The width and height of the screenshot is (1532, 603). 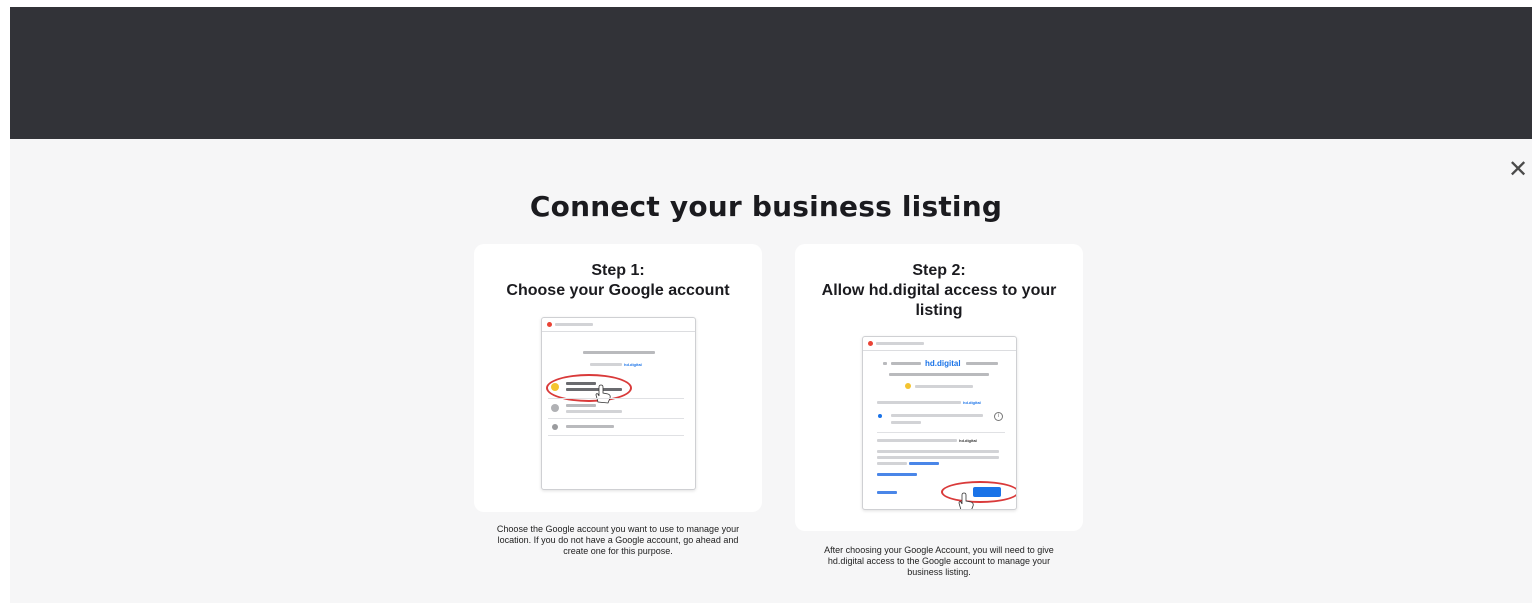 What do you see at coordinates (939, 423) in the screenshot?
I see `google-access-consent-illustration: hd.digital hd.digital i hd.digital` at bounding box center [939, 423].